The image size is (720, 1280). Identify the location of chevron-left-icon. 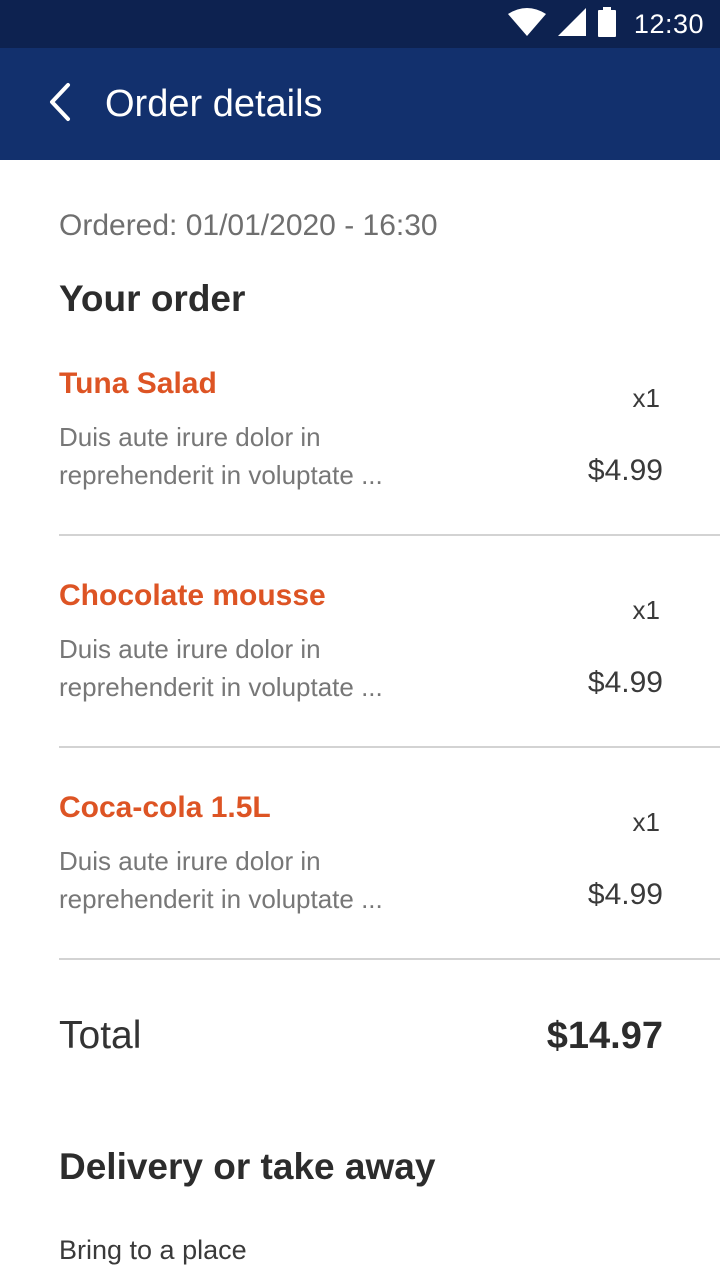
(60, 104).